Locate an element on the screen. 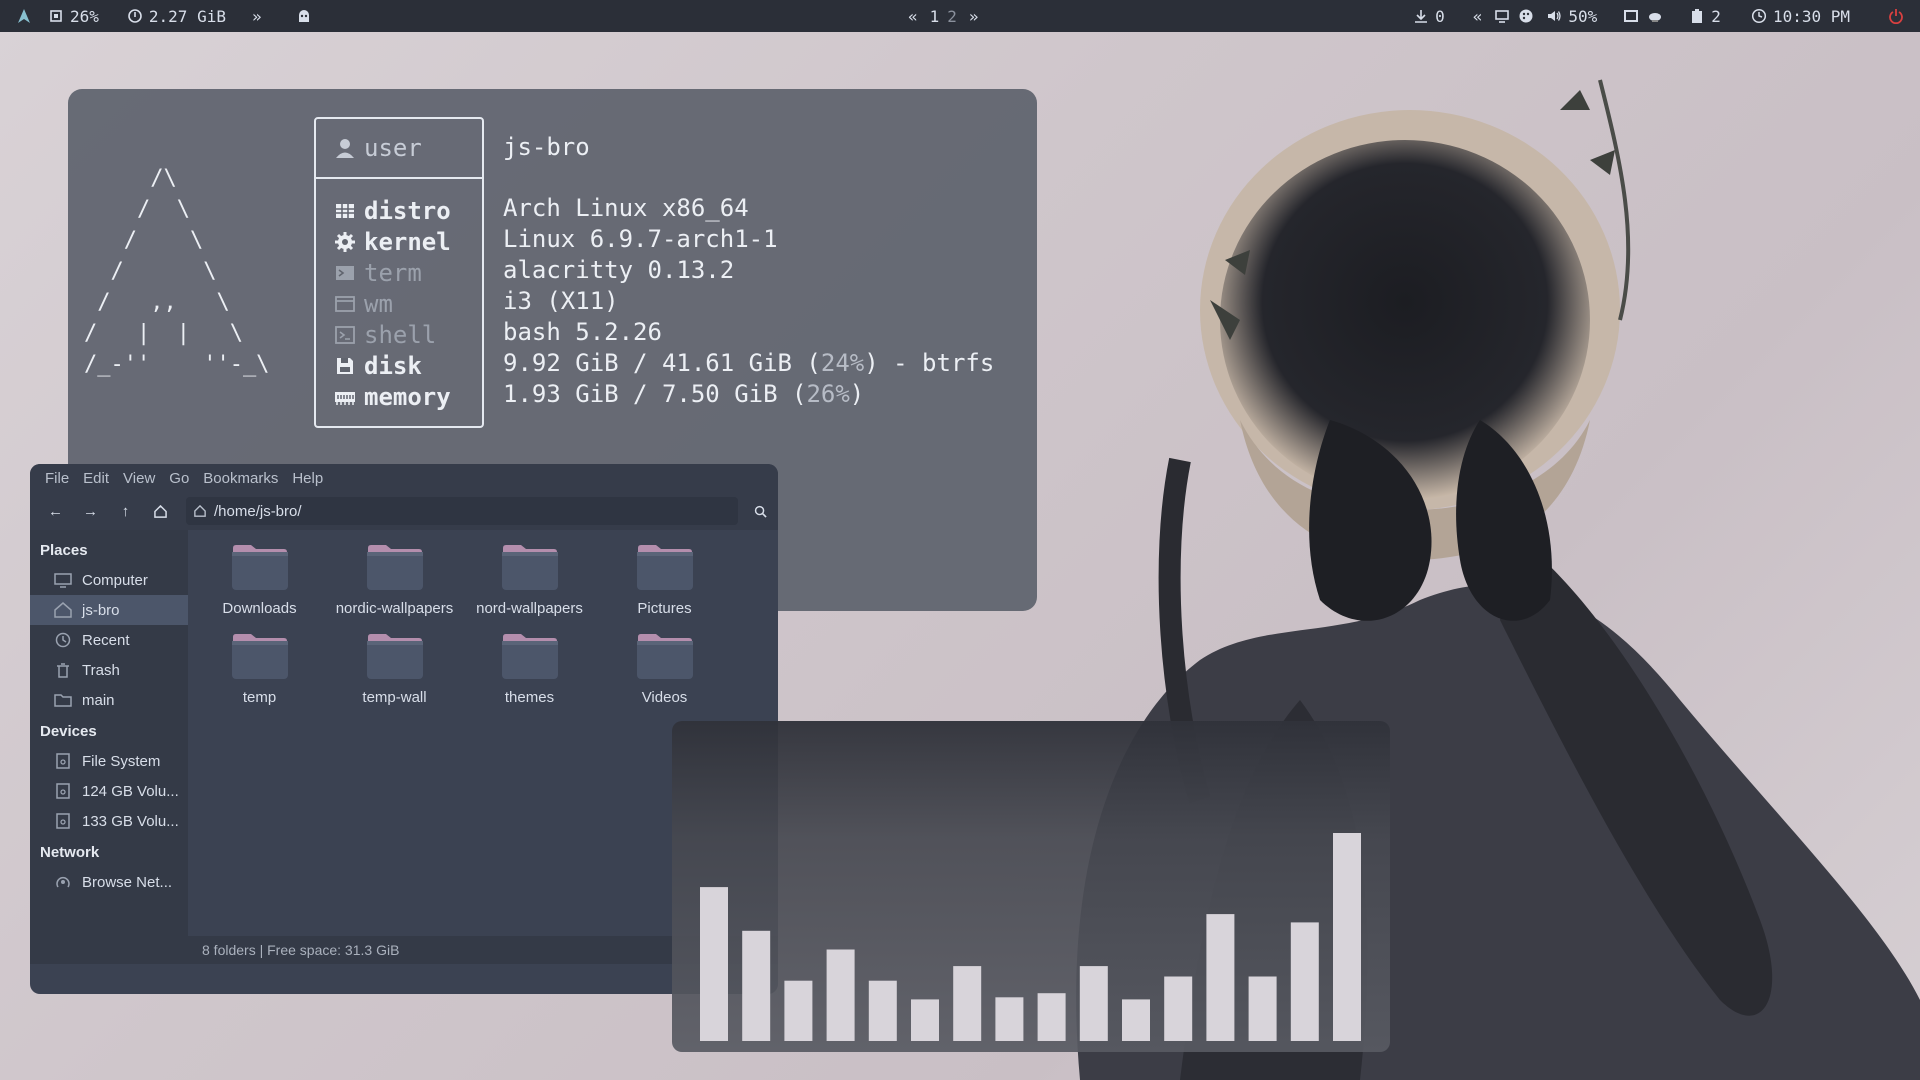 Image resolution: width=1920 pixels, height=1080 pixels. folder-name: Videos is located at coordinates (664, 697).